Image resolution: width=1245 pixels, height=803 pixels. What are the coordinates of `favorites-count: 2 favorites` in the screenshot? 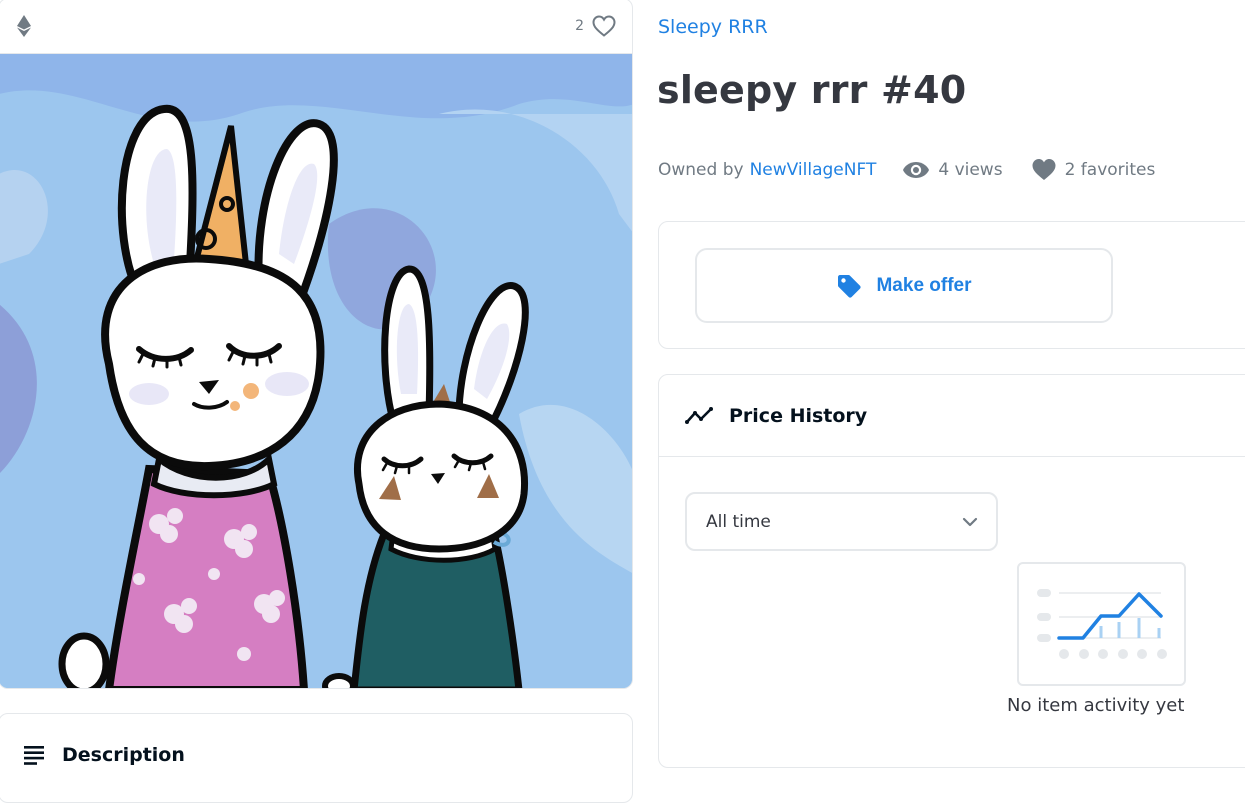 It's located at (1093, 169).